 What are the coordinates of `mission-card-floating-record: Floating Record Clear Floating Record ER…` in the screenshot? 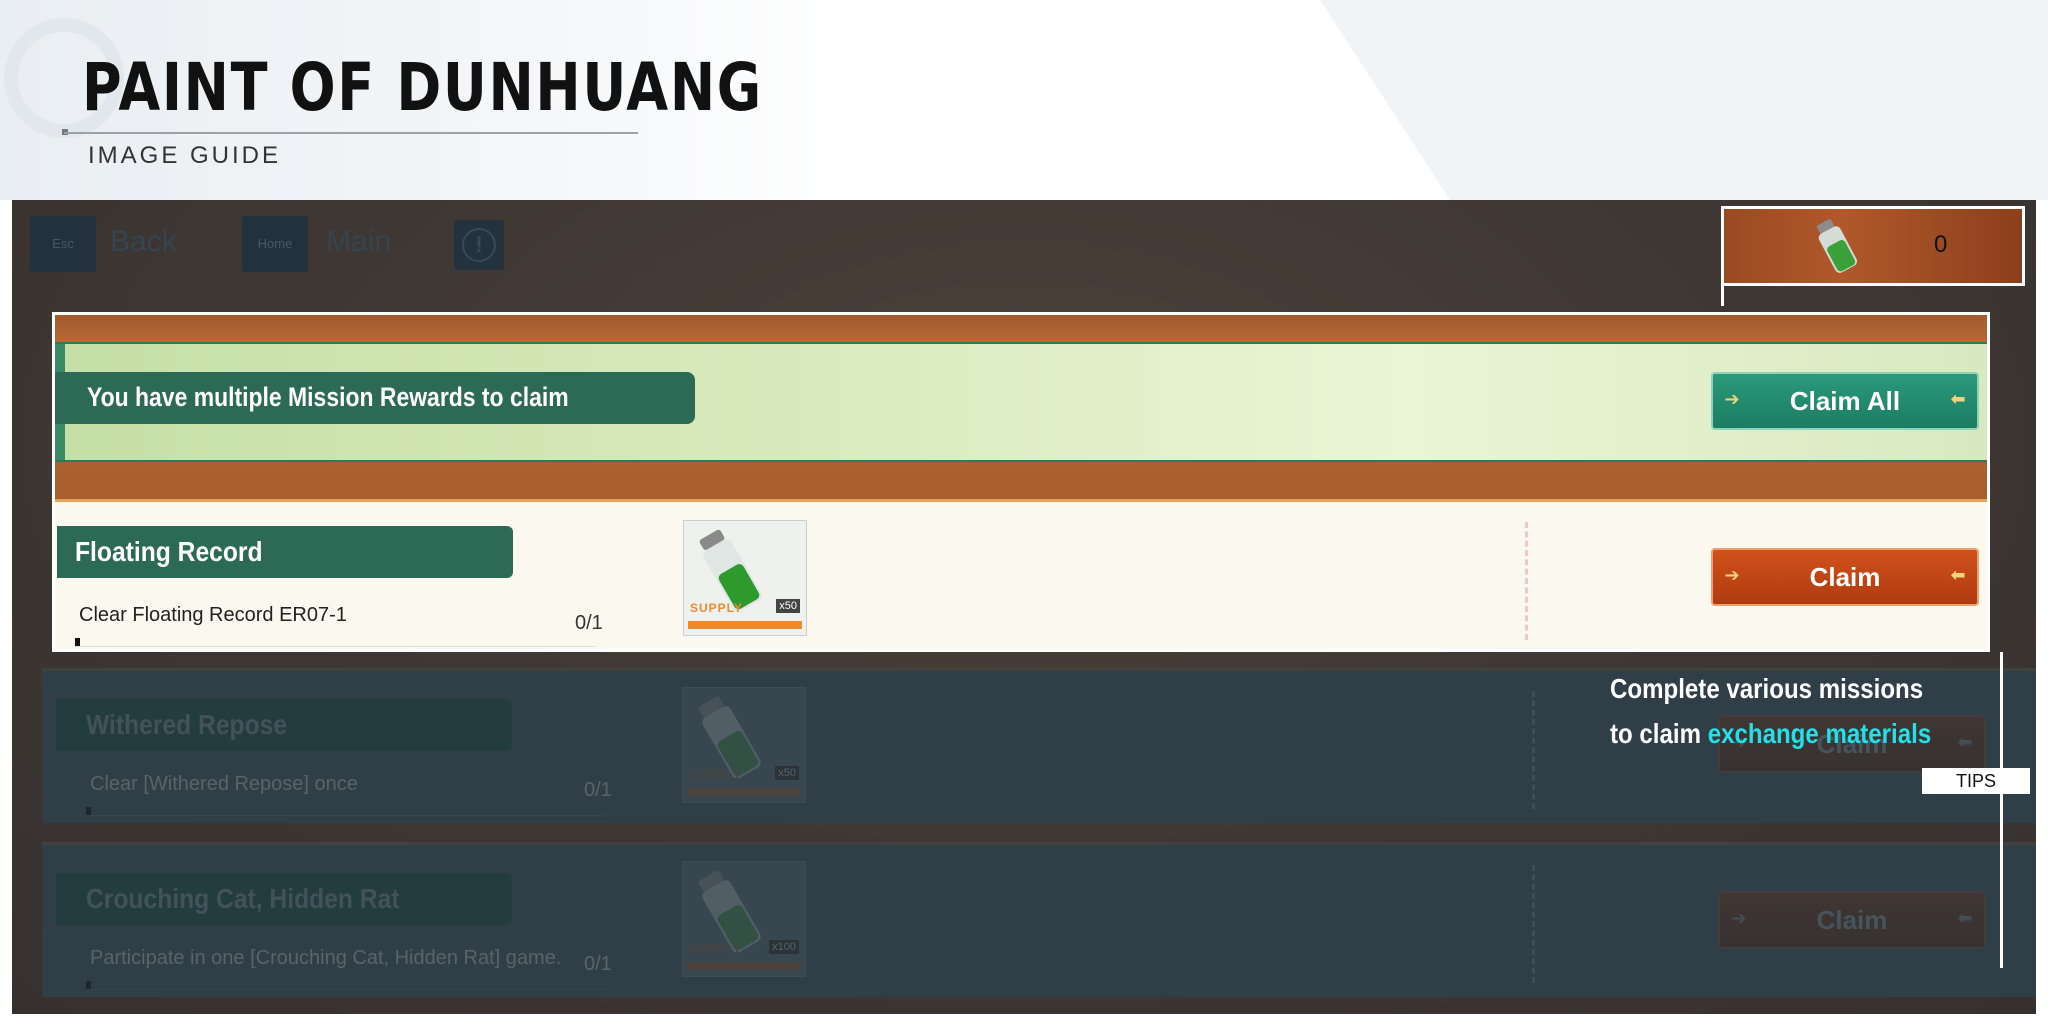 It's located at (1021, 574).